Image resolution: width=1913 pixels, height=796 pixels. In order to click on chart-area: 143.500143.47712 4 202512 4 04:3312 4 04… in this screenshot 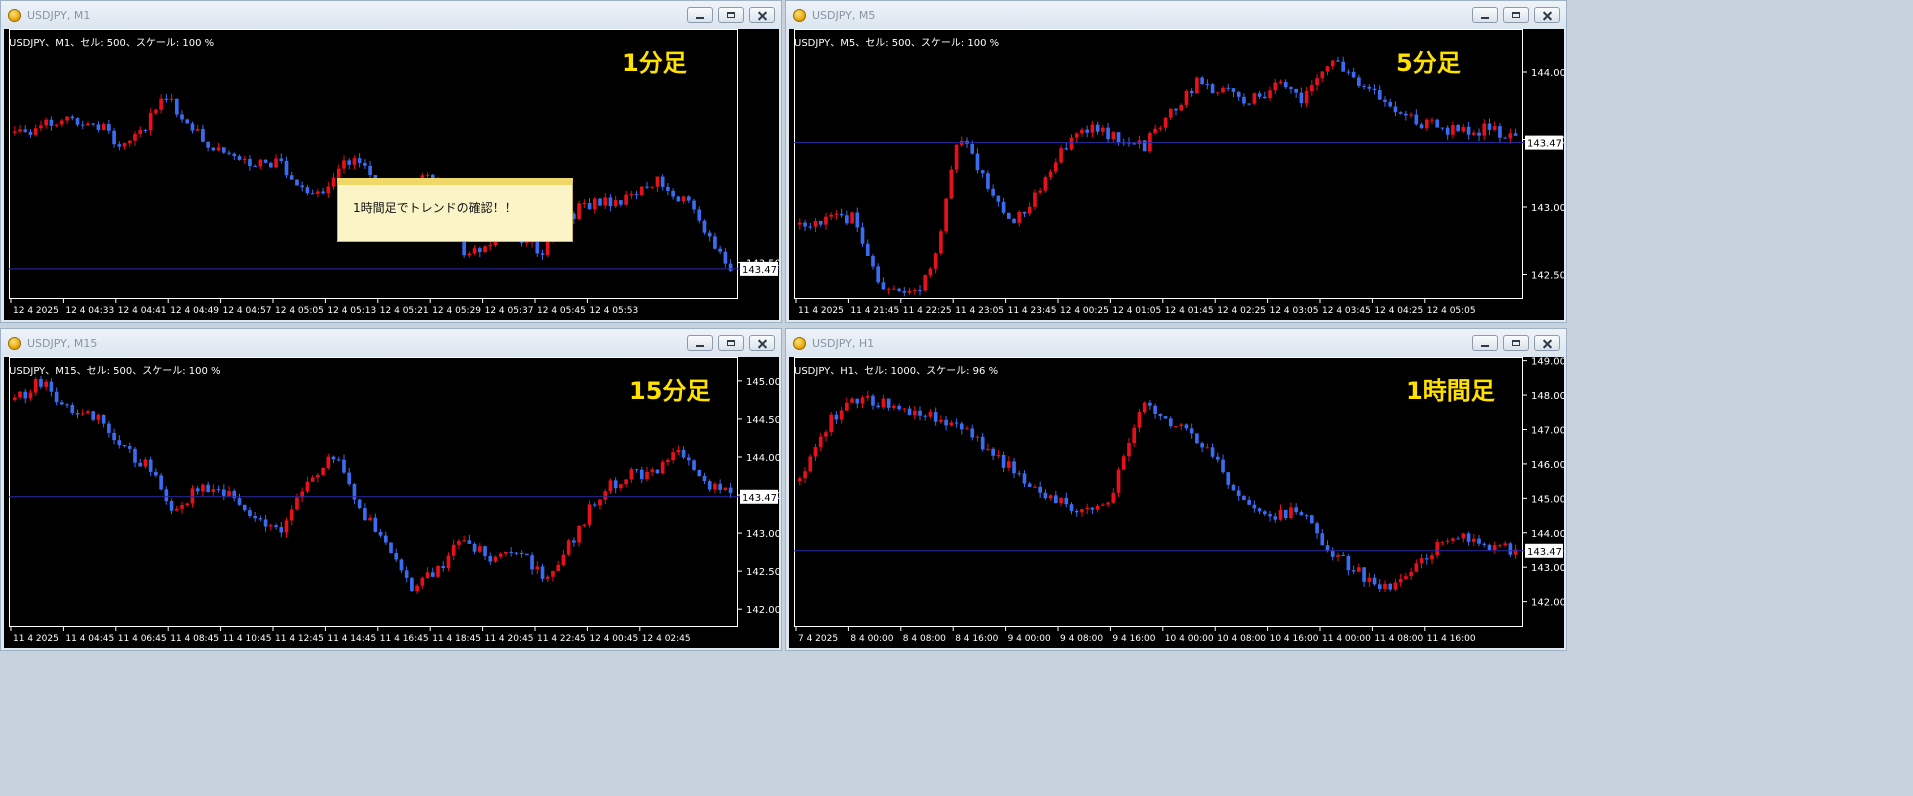, I will do `click(391, 174)`.